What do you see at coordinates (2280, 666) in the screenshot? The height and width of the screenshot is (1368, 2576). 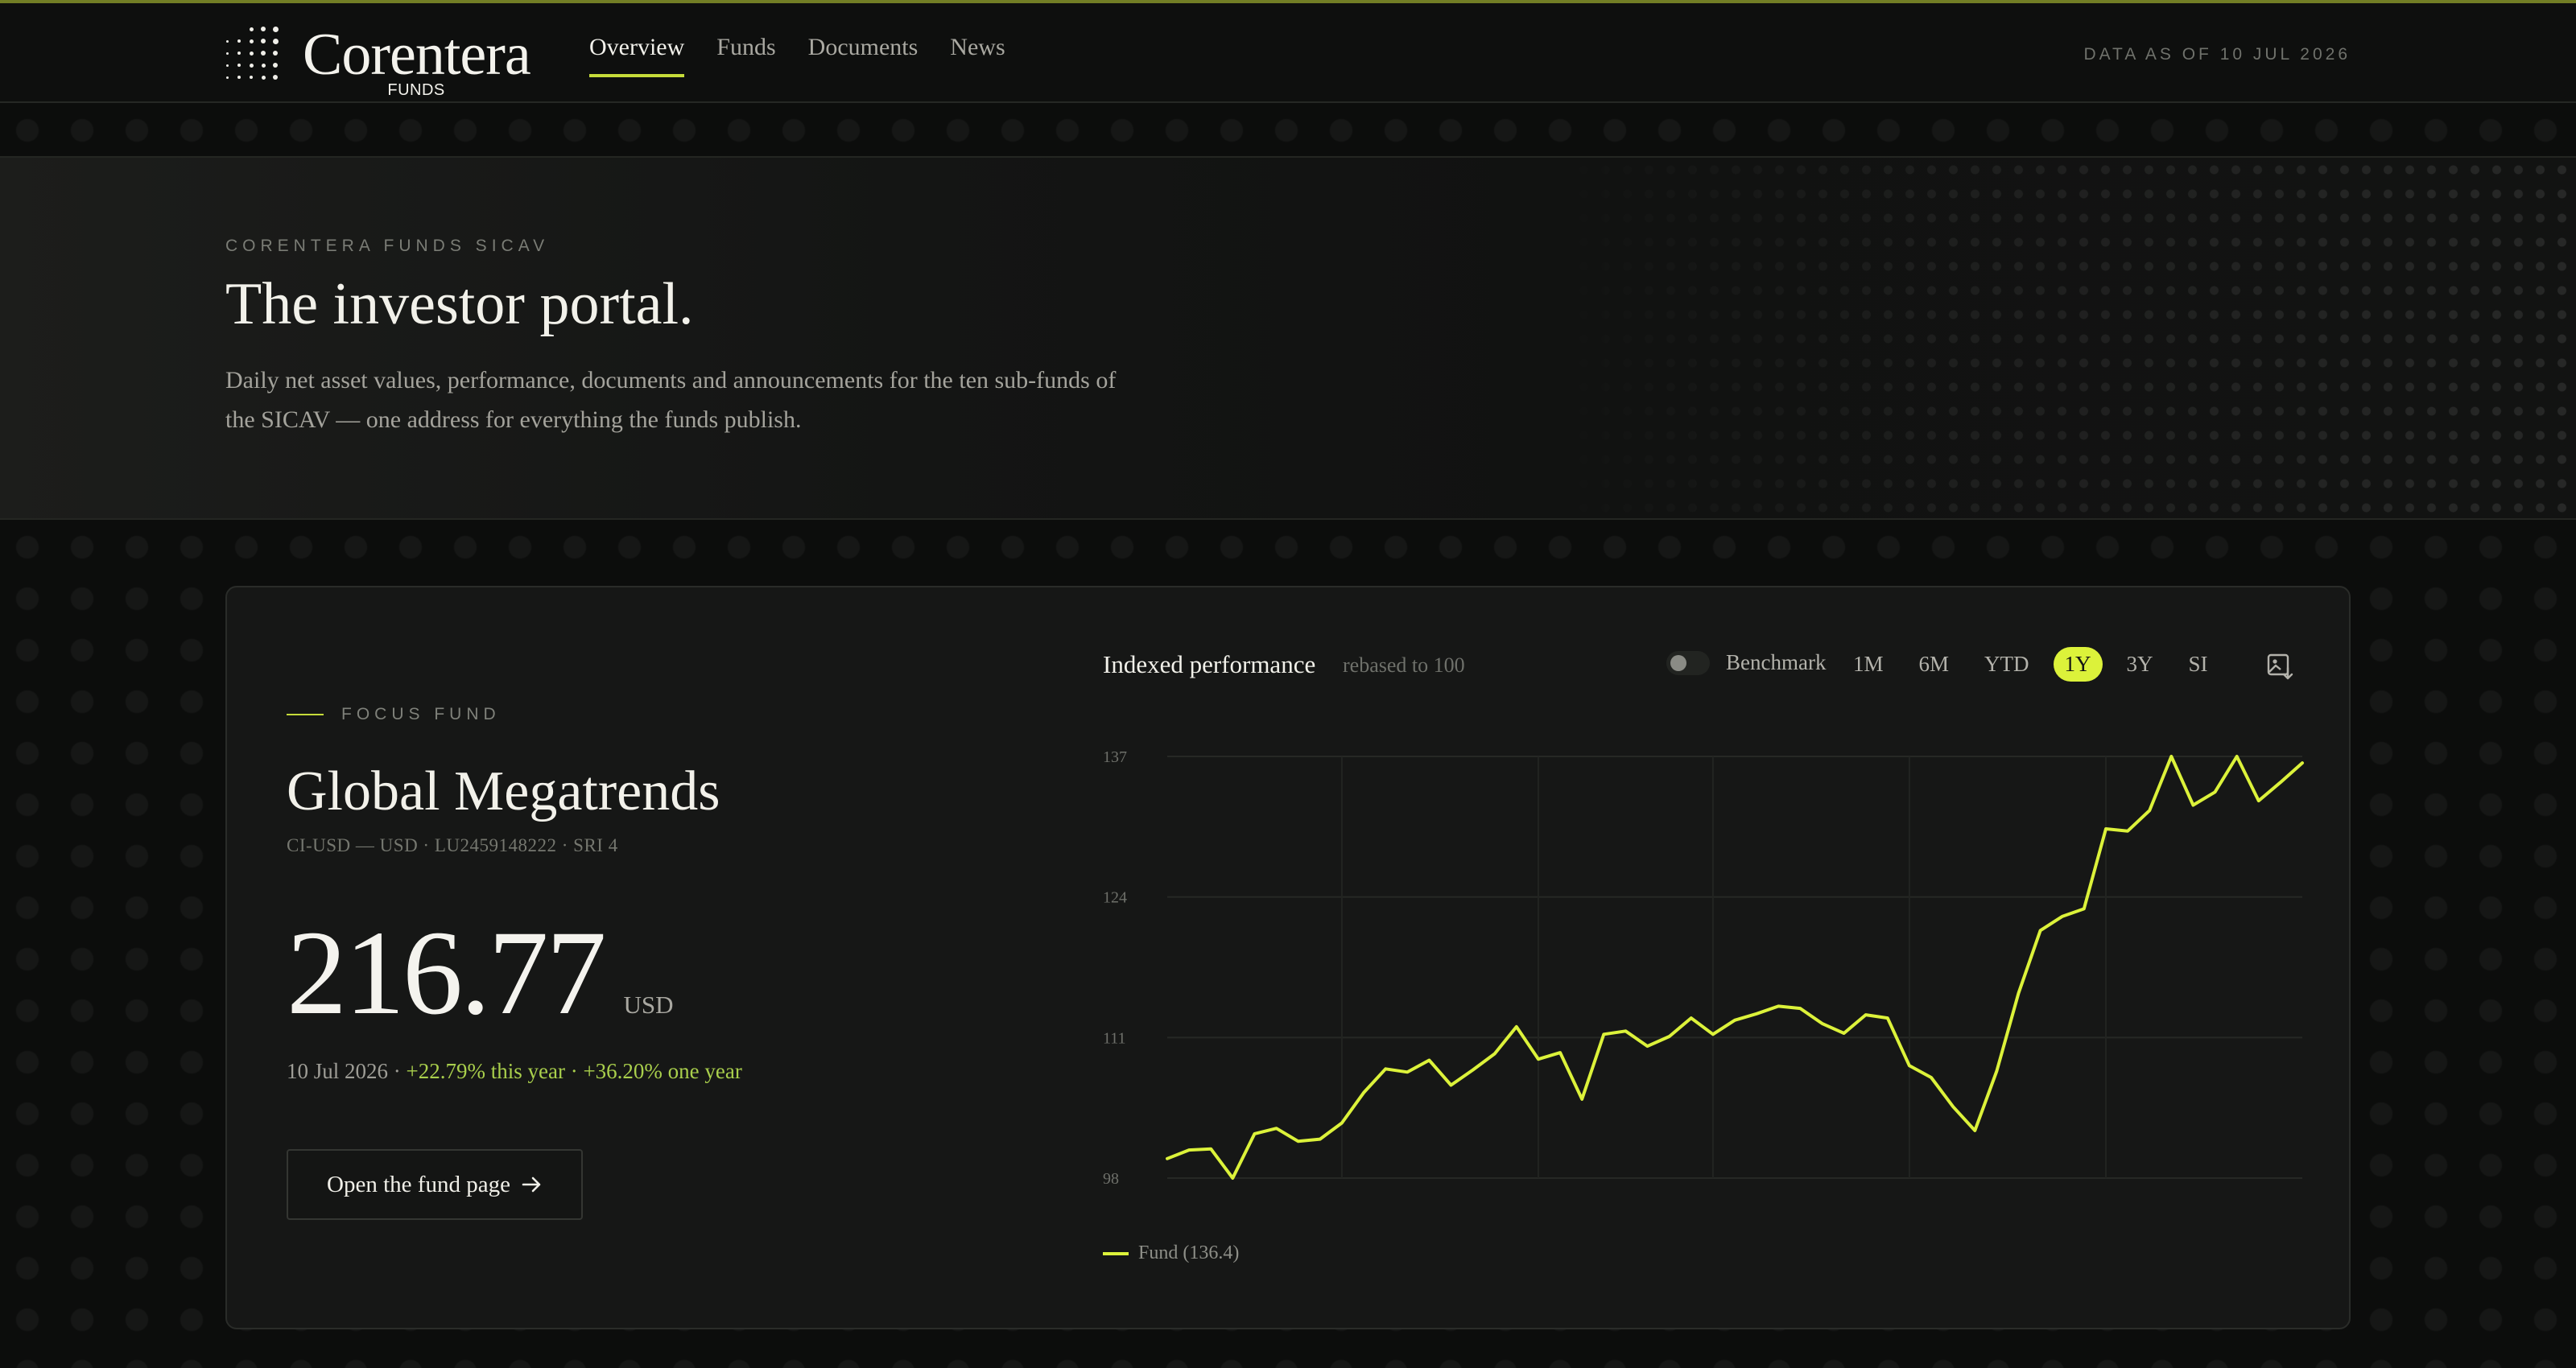 I see `image-download-icon` at bounding box center [2280, 666].